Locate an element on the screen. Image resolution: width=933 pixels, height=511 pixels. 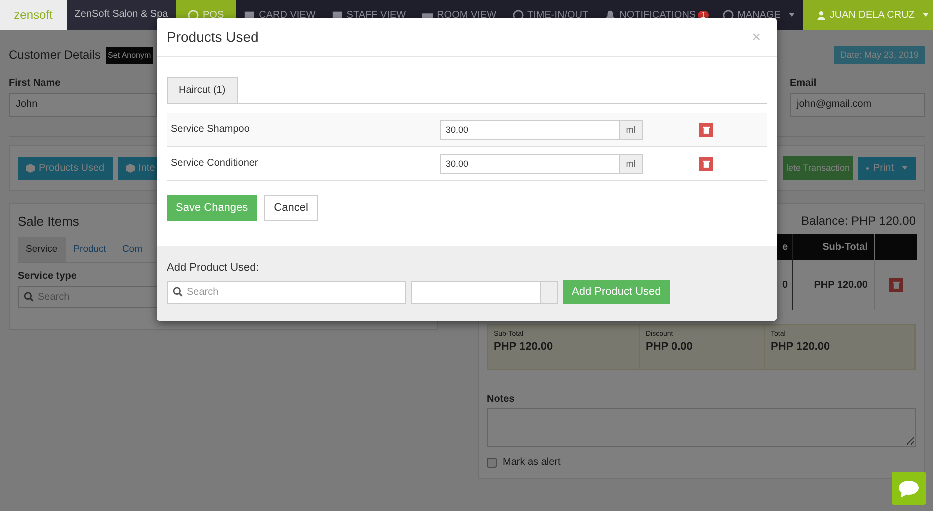
checkbox-label: Mark as alert is located at coordinates (532, 462).